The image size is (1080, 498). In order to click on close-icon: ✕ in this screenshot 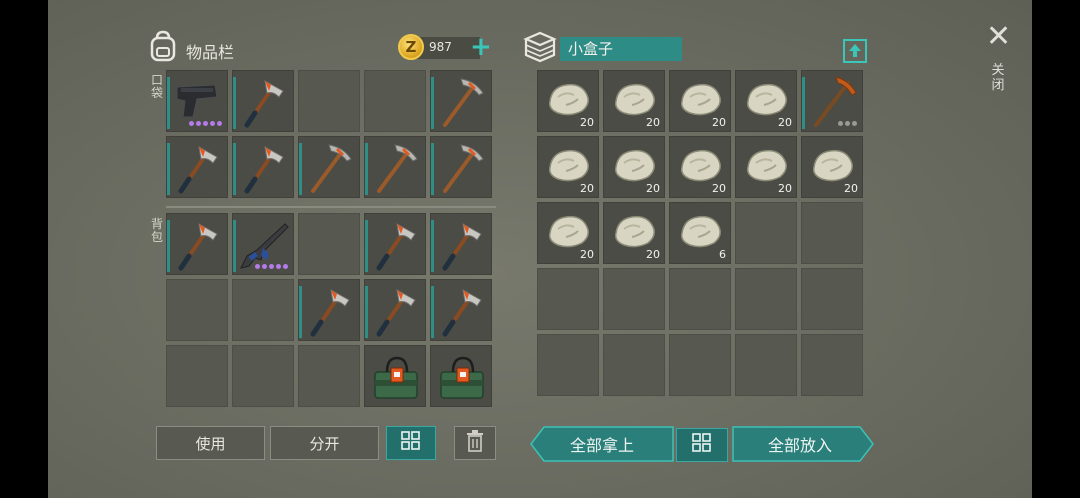, I will do `click(998, 37)`.